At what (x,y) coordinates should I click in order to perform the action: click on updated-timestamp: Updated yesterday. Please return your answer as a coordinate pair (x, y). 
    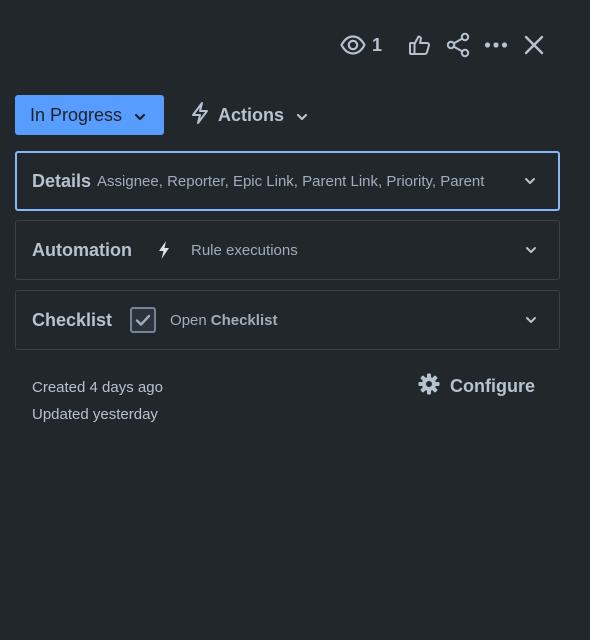
    Looking at the image, I should click on (95, 414).